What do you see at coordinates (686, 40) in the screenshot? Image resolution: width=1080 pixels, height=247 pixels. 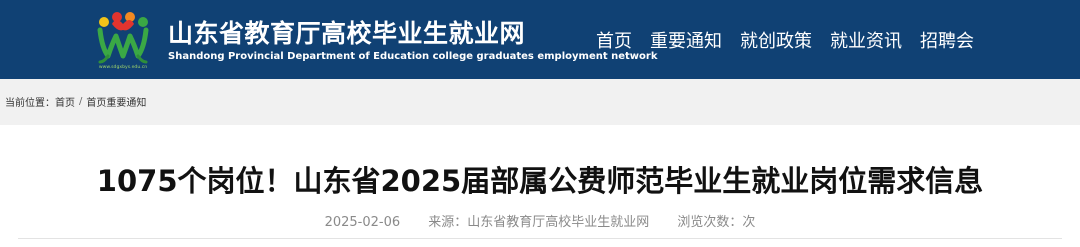 I see `nav-item-important-notices: 重要通知` at bounding box center [686, 40].